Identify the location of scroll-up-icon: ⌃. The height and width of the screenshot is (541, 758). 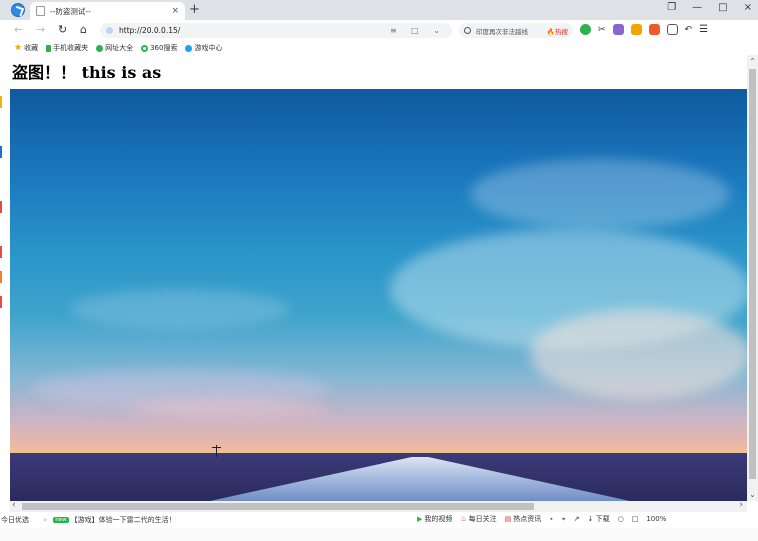
(752, 61).